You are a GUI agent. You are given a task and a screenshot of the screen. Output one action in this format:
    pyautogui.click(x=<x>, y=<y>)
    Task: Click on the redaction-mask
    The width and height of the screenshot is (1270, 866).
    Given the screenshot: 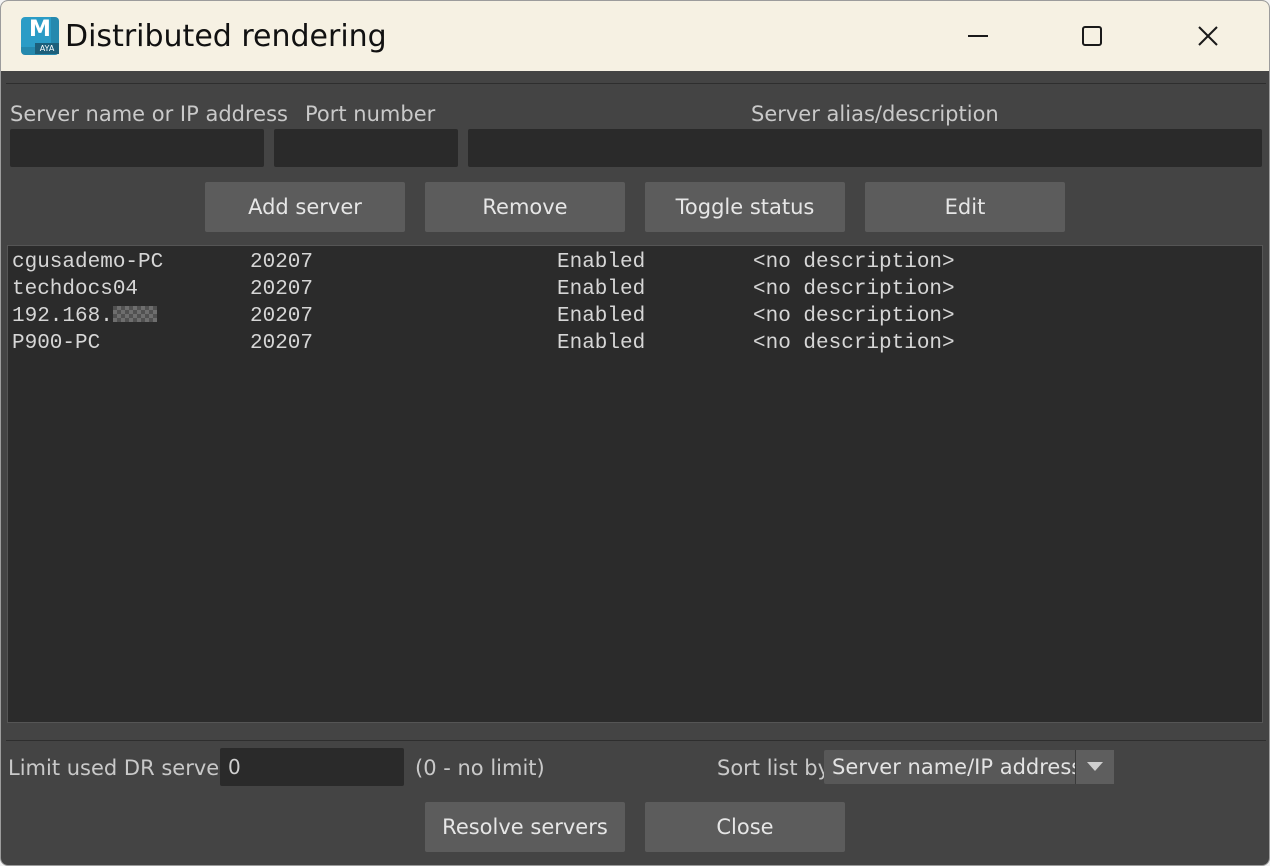 What is the action you would take?
    pyautogui.click(x=134, y=314)
    